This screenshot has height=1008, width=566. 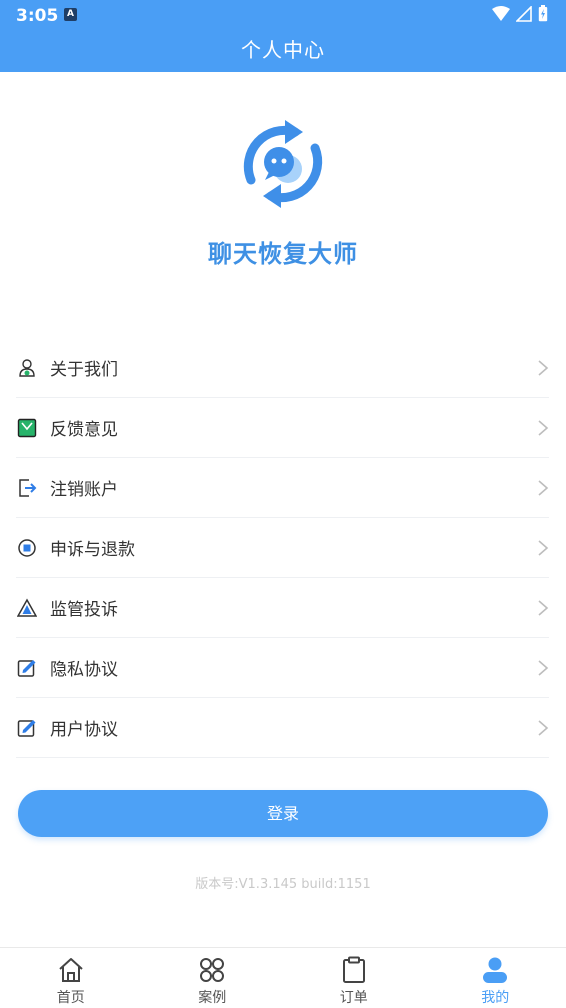 I want to click on menu-label: 申诉与退款, so click(x=92, y=550).